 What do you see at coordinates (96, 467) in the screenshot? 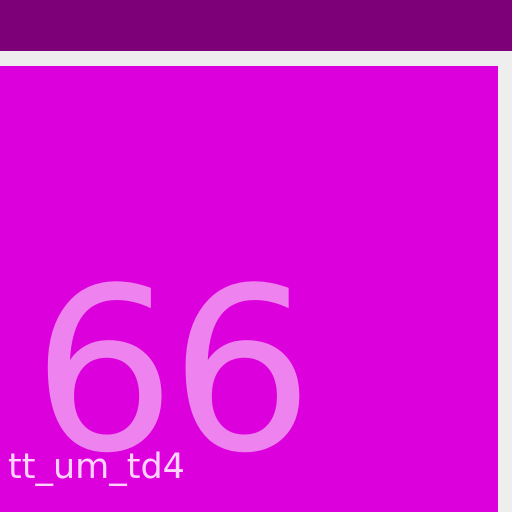
I see `tile-label: tt_um_td4` at bounding box center [96, 467].